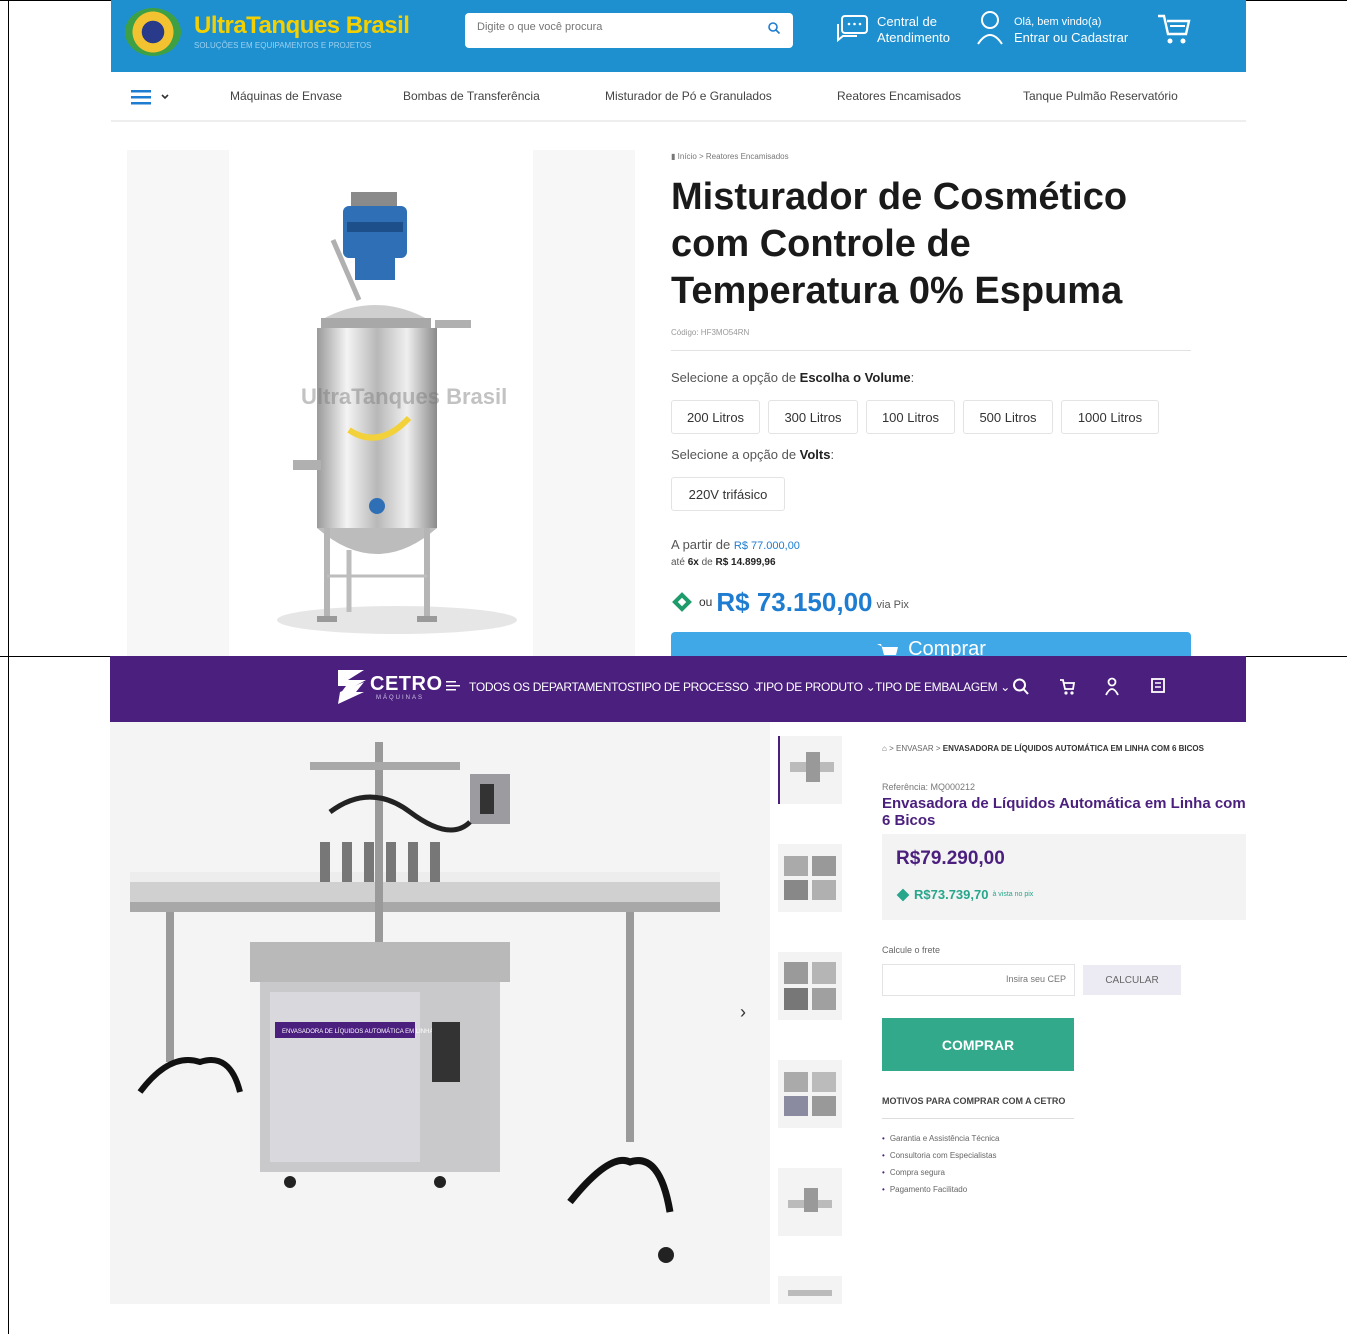  Describe the element at coordinates (813, 417) in the screenshot. I see `volume-option-300: 300 Litros` at that location.